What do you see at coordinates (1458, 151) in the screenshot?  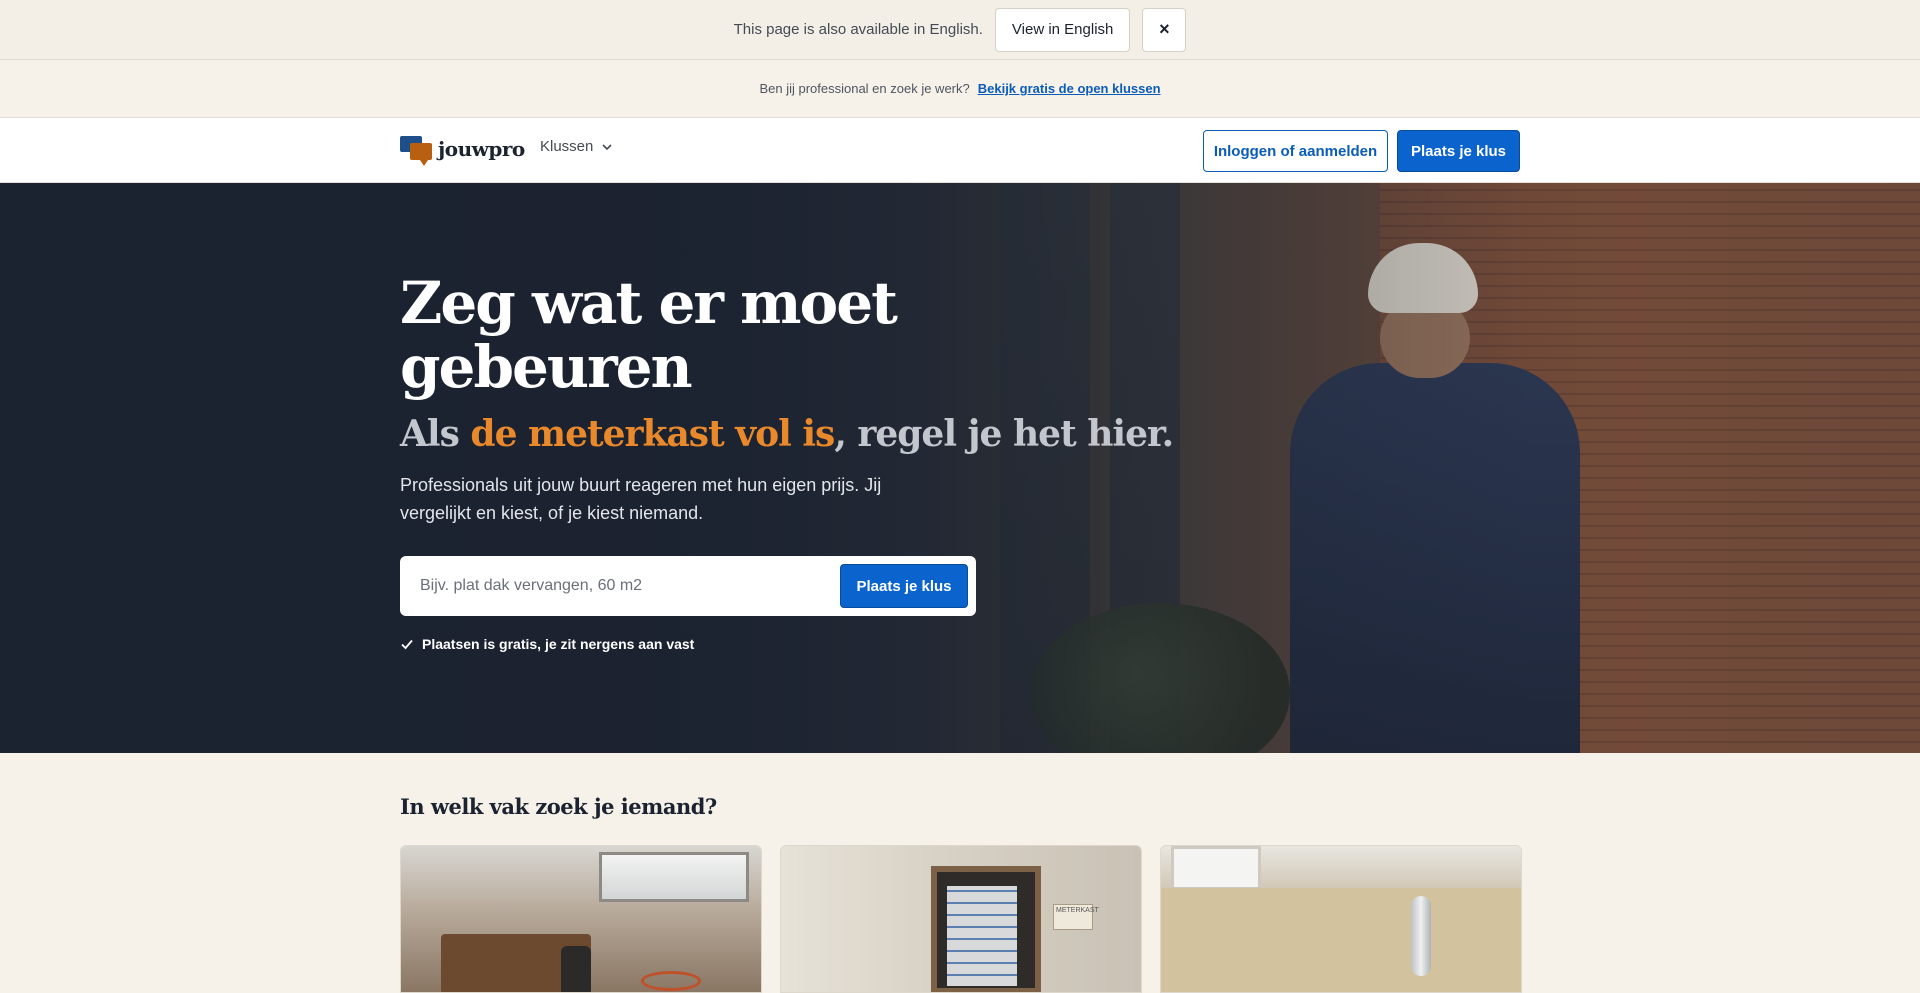 I see `post-job-button: Plaats je klus` at bounding box center [1458, 151].